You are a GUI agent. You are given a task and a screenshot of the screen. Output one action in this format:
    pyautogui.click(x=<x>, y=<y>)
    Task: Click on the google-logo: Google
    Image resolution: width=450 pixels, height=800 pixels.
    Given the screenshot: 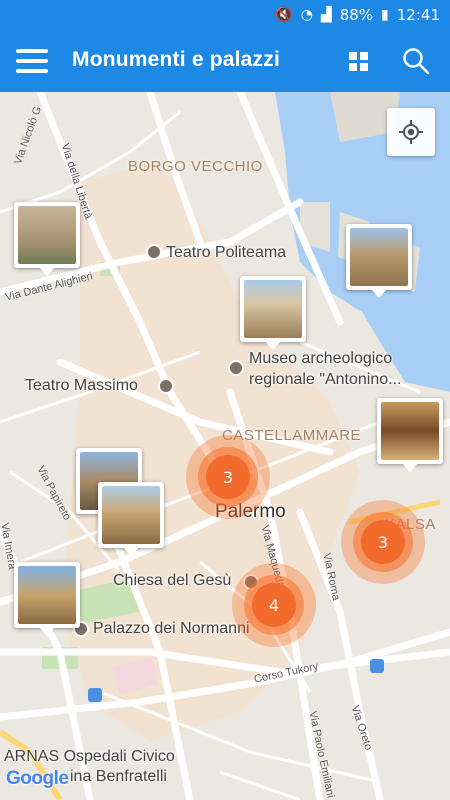 What is the action you would take?
    pyautogui.click(x=37, y=778)
    